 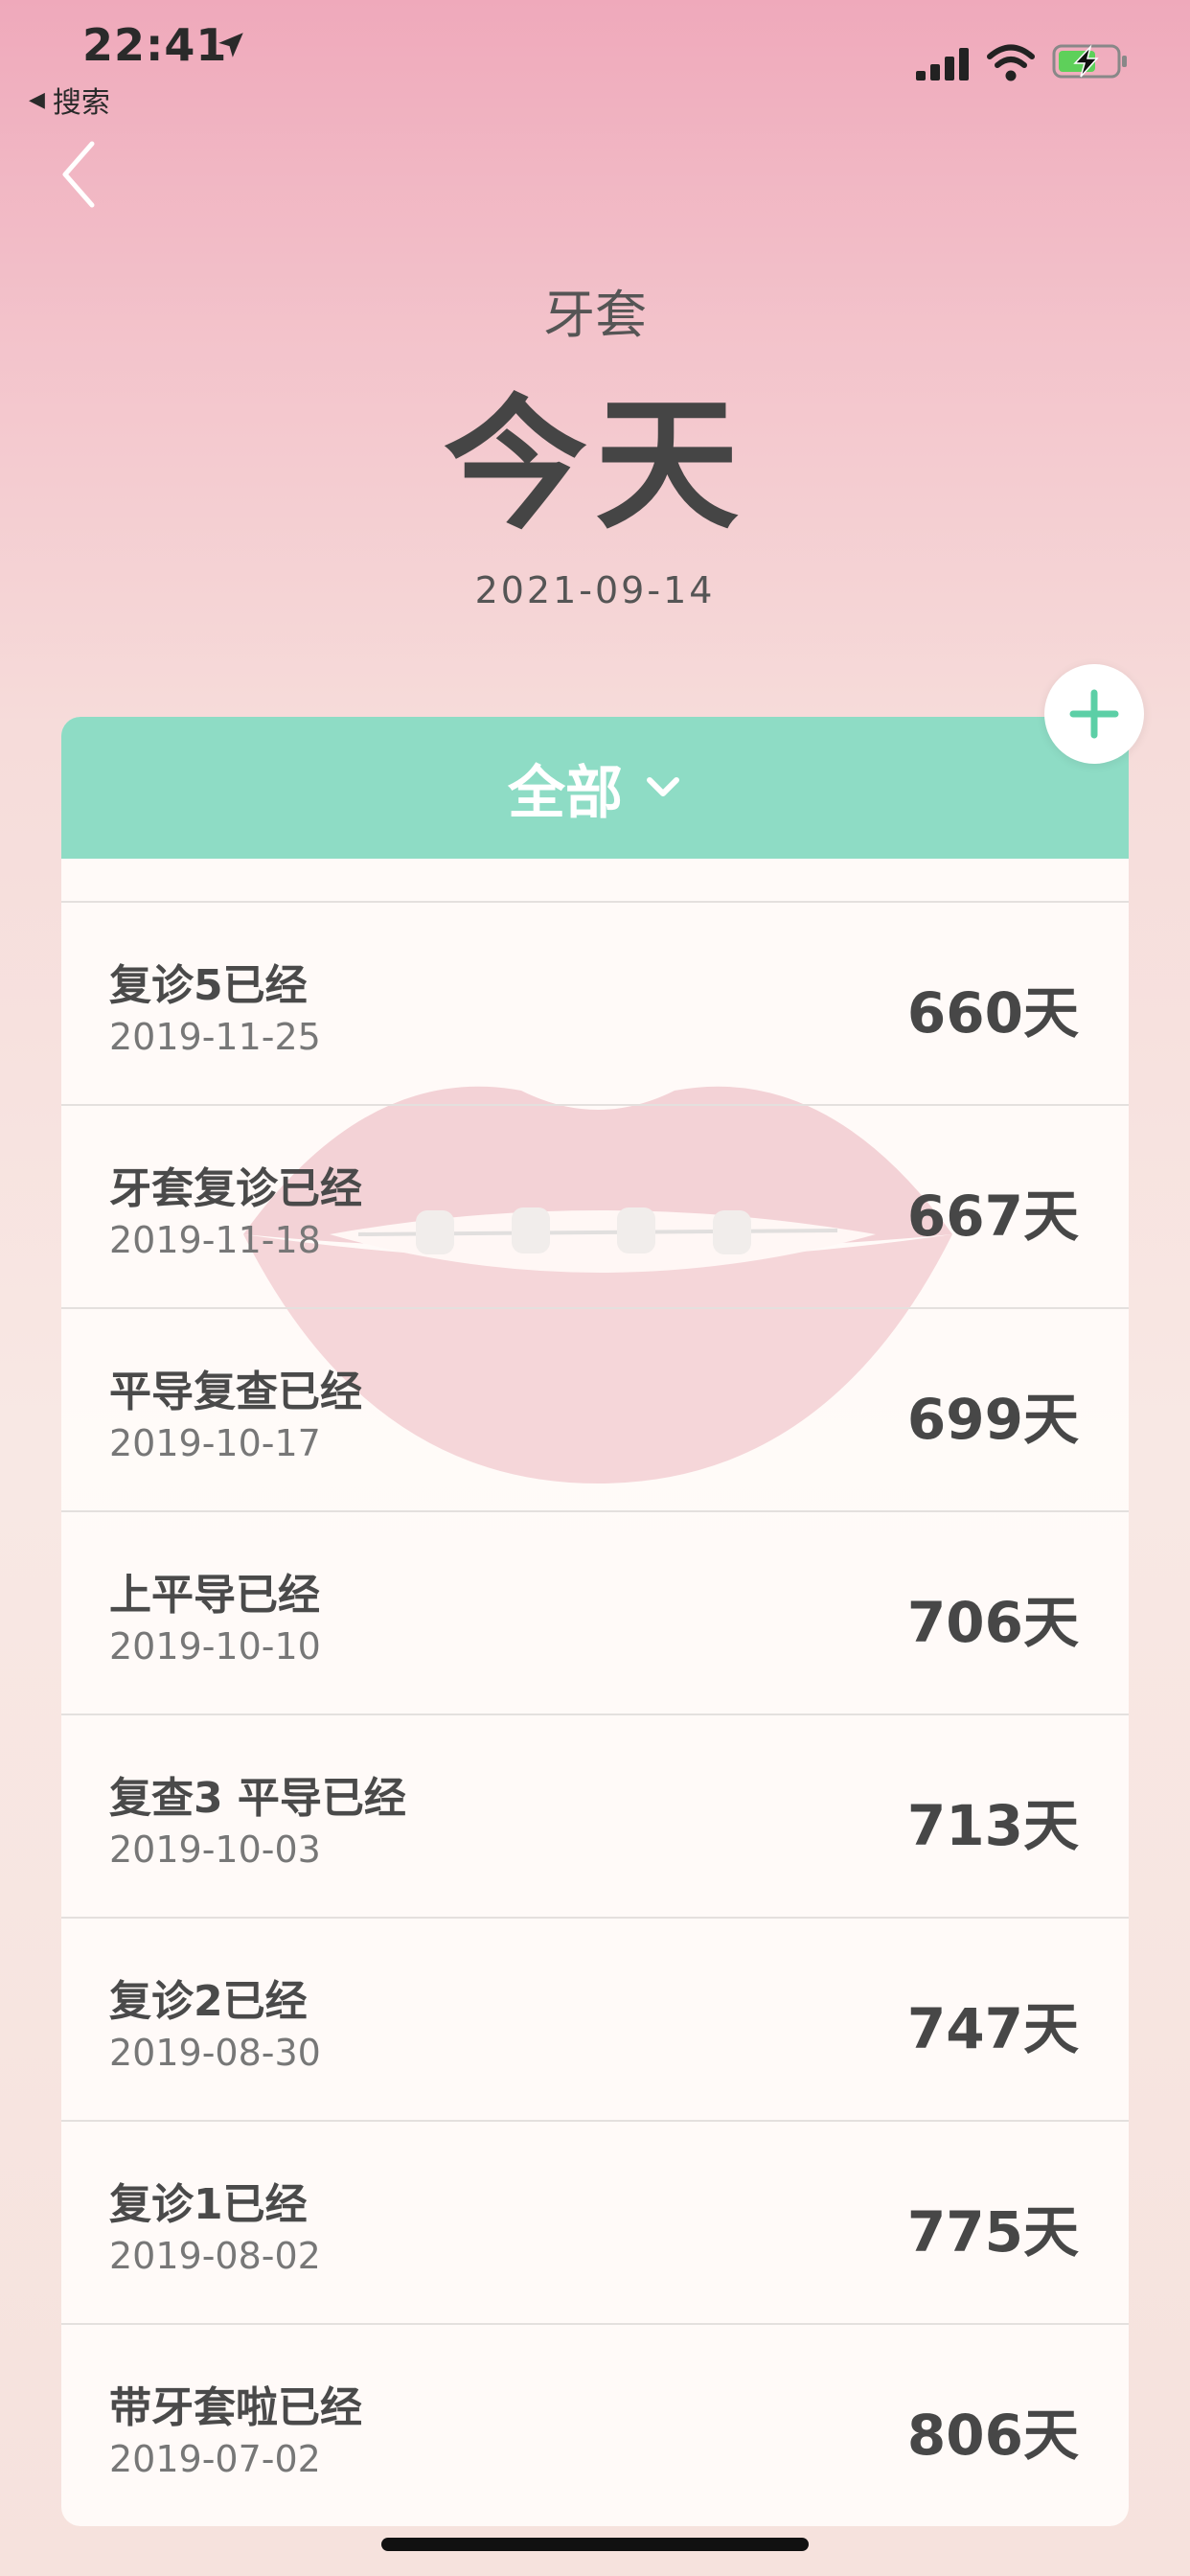 What do you see at coordinates (992, 1013) in the screenshot?
I see `event-days: 660天` at bounding box center [992, 1013].